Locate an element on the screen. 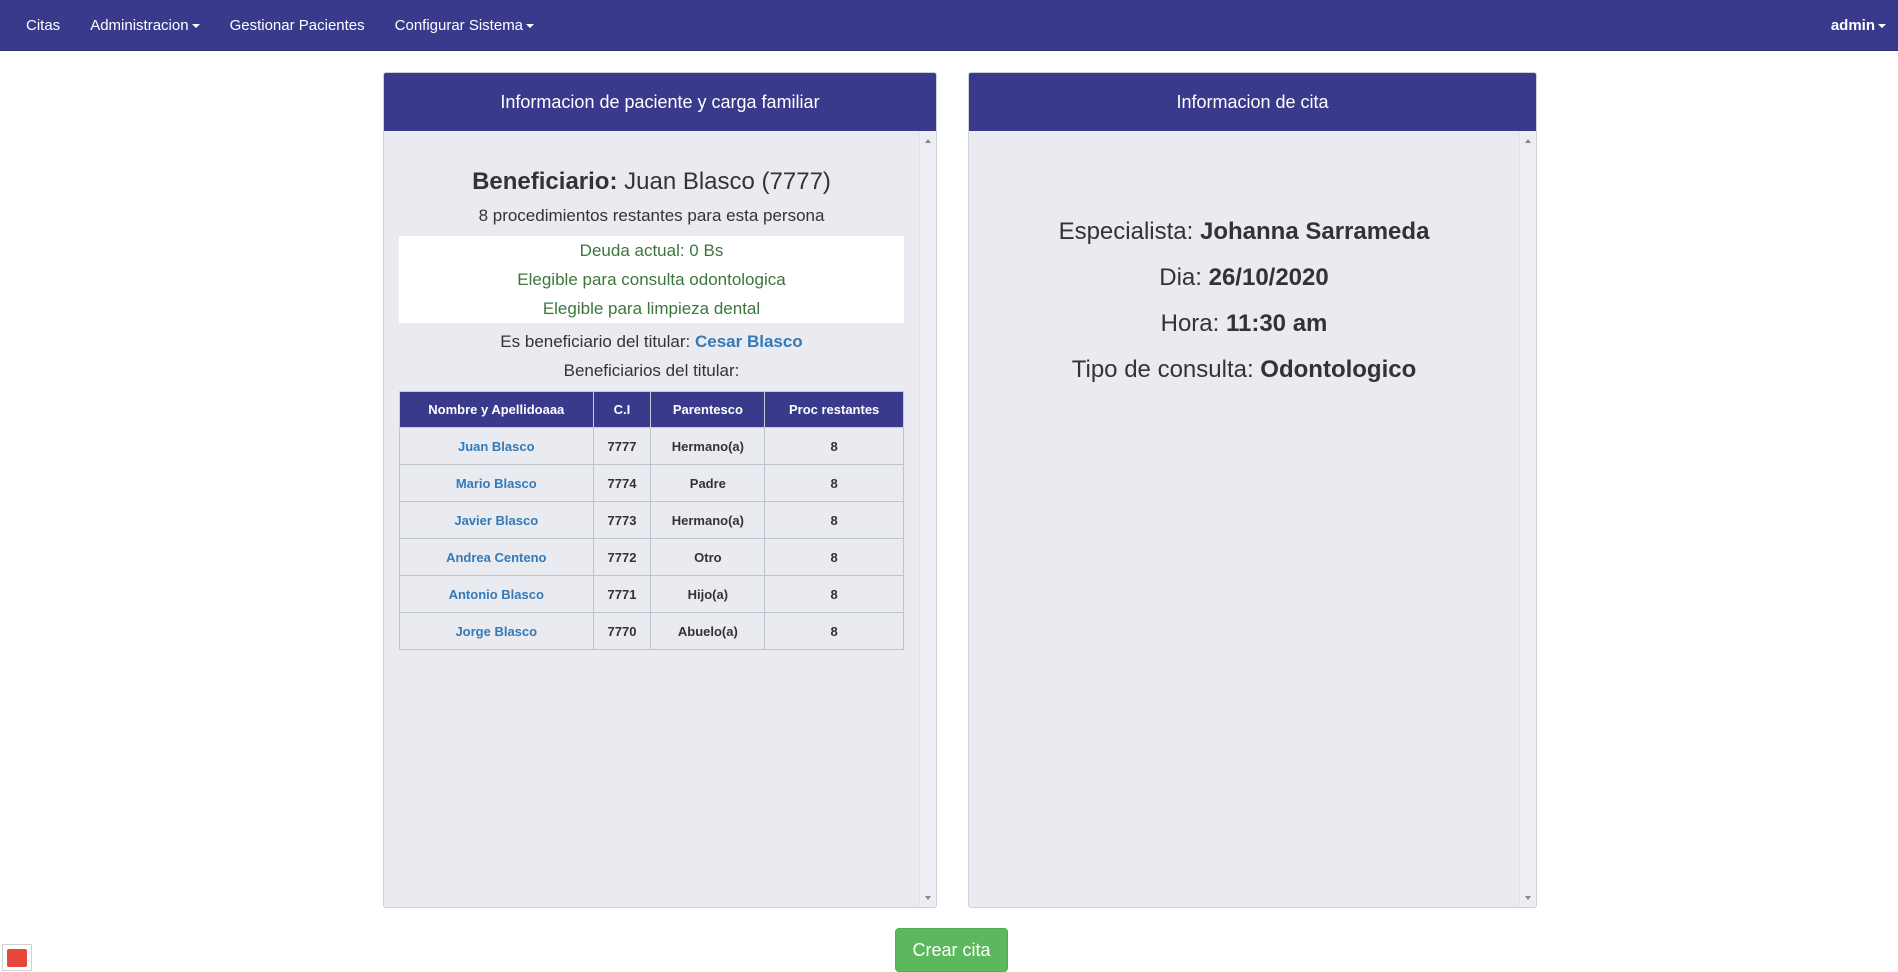 Image resolution: width=1898 pixels, height=972 pixels. specialist-label: Especialista: is located at coordinates (1126, 231).